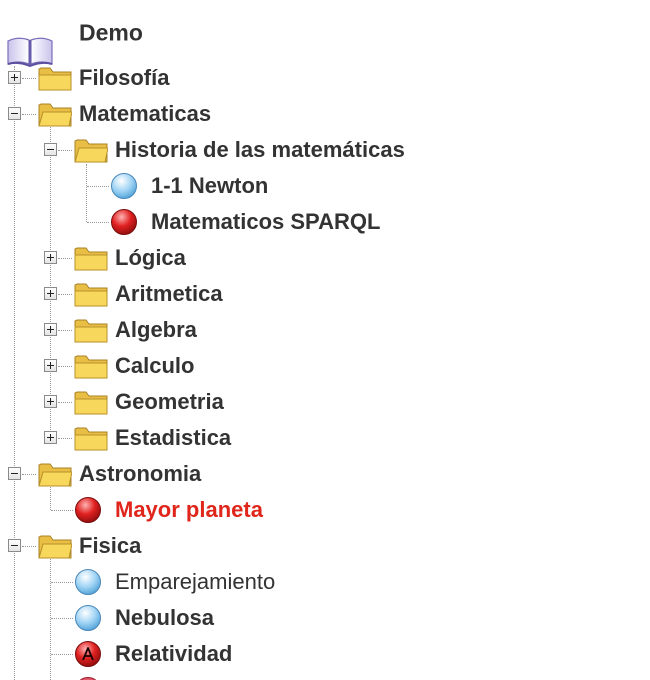 The height and width of the screenshot is (680, 650). Describe the element at coordinates (325, 78) in the screenshot. I see `tree-node-filosofia: Filosofía` at that location.